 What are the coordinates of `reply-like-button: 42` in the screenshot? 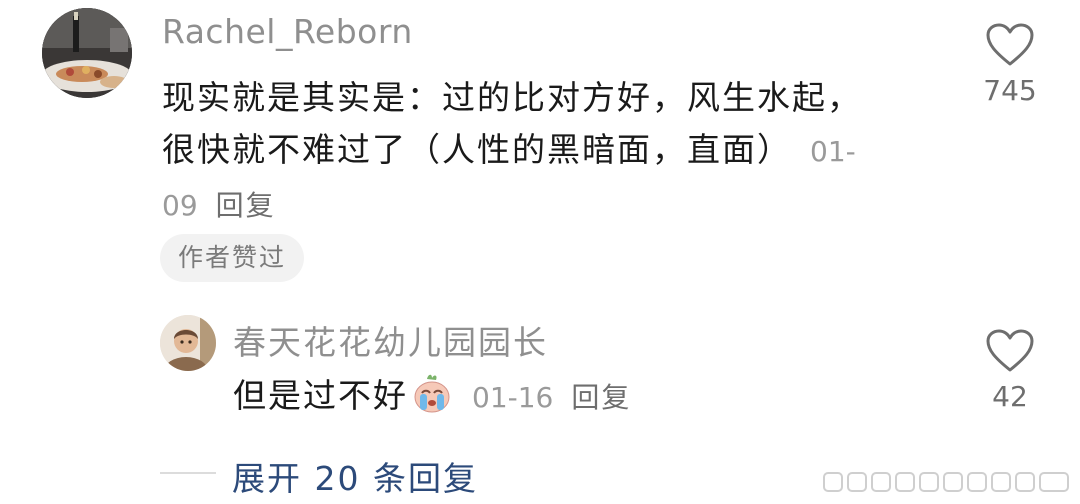 It's located at (1010, 370).